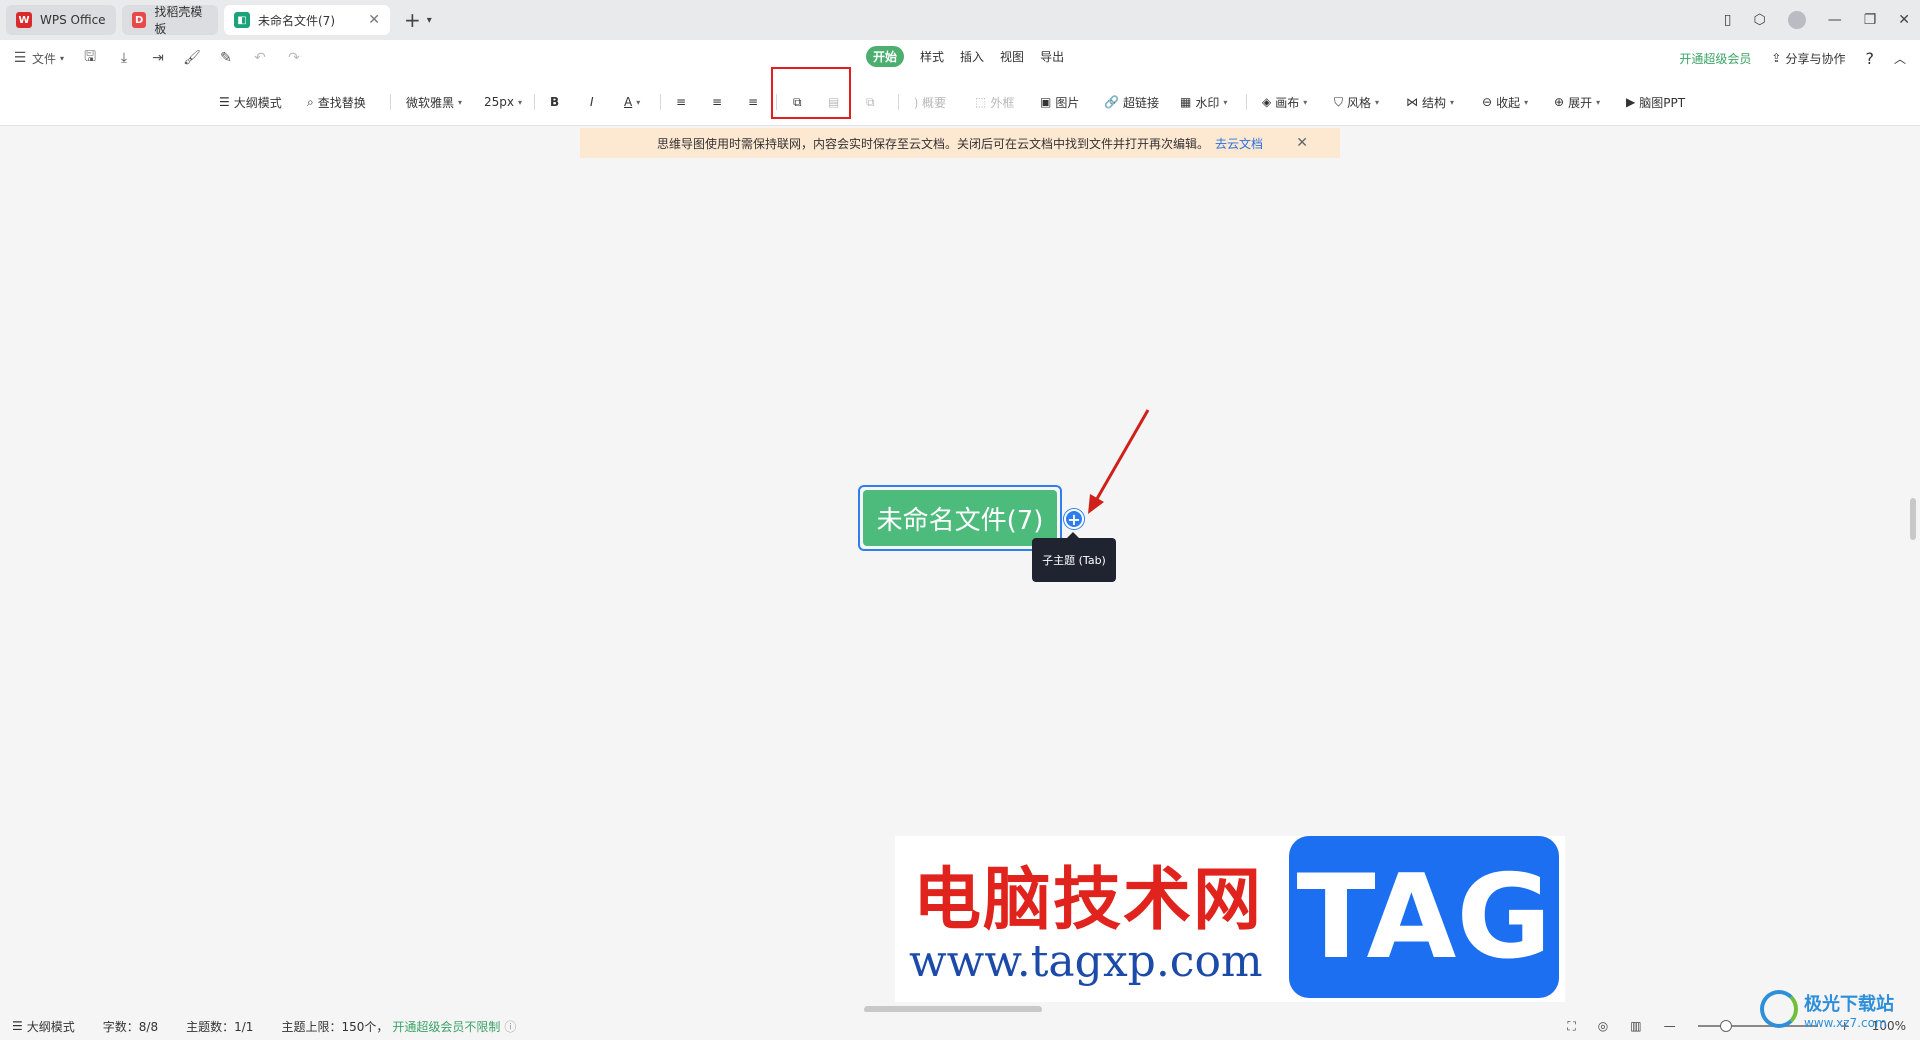  I want to click on brand-url: www.xz7.com, so click(1845, 1023).